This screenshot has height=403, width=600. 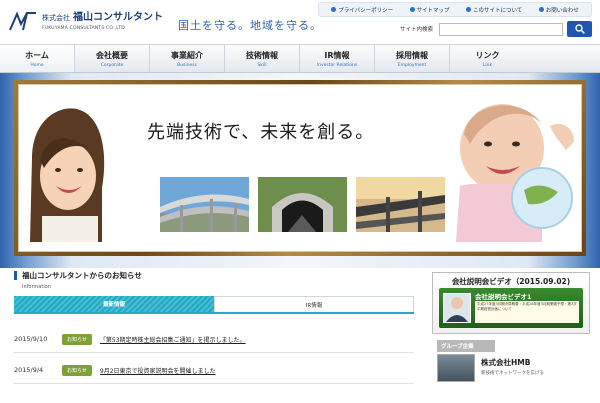 I want to click on group-company-desc: 新技術でネットワークを広げる, so click(x=512, y=373).